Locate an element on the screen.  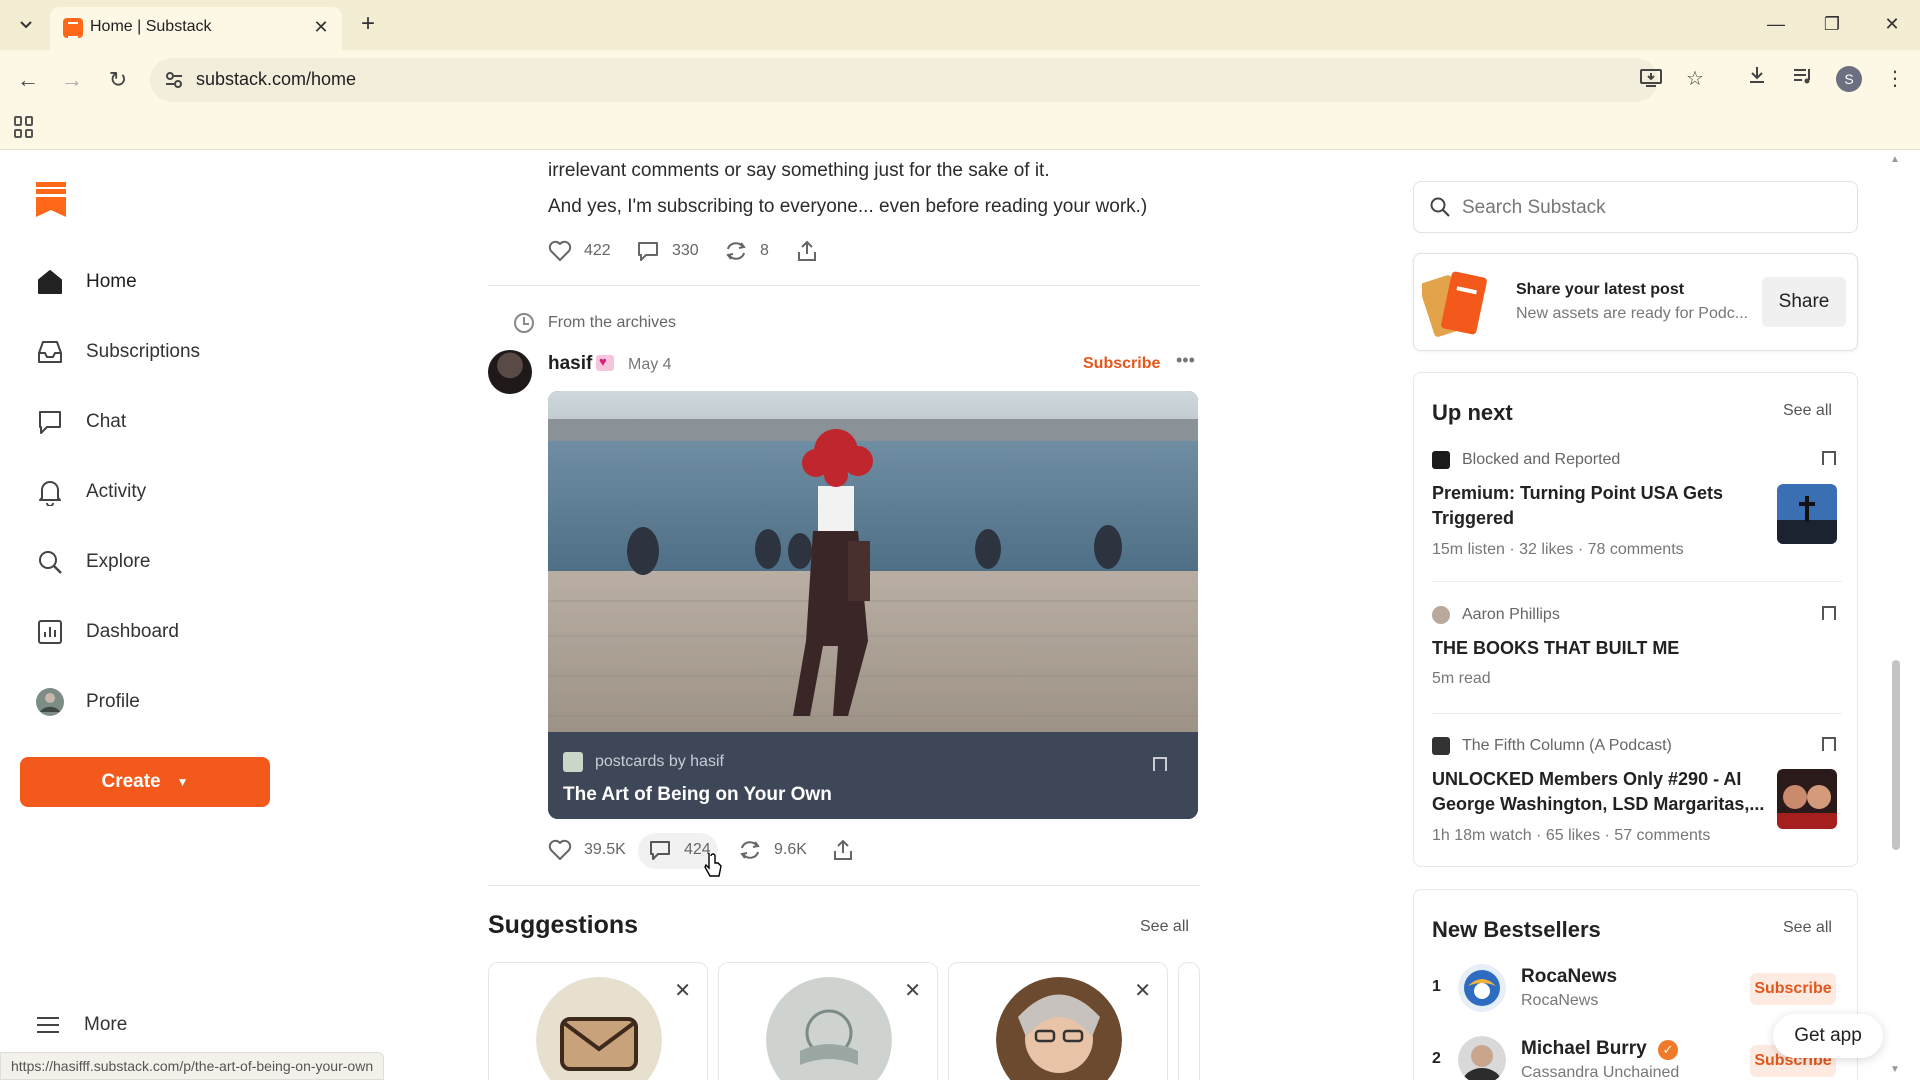
suggestion-card is located at coordinates (1189, 1021).